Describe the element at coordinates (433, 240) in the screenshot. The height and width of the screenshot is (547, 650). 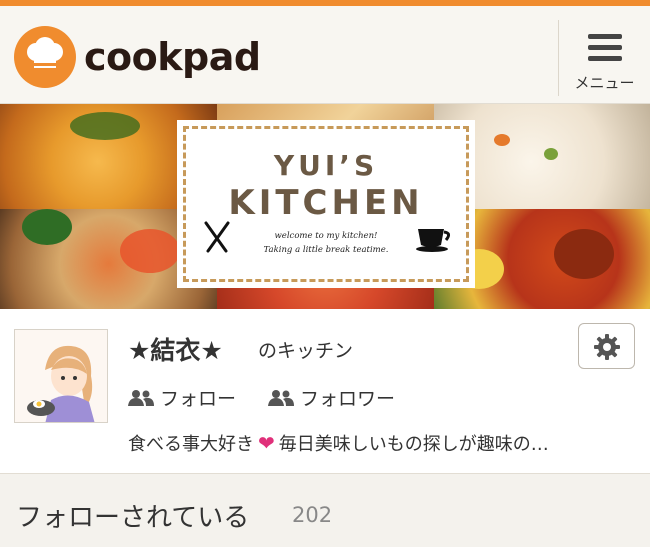
I see `teacup-icon` at that location.